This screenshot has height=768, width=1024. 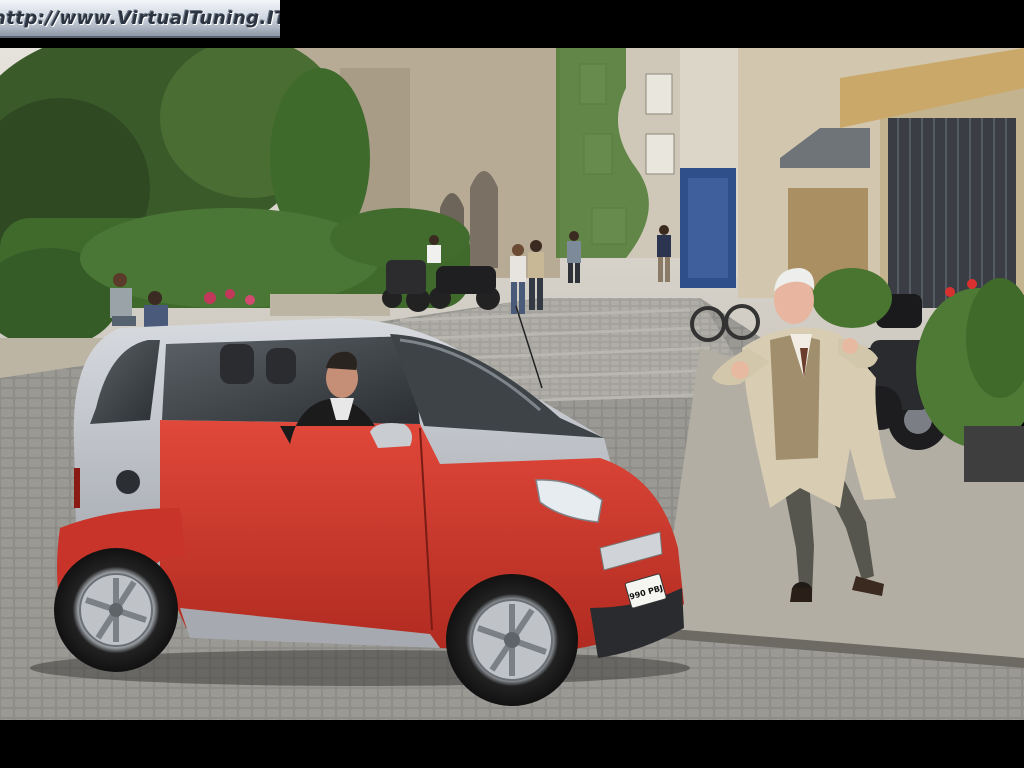 What do you see at coordinates (512, 640) in the screenshot?
I see `car-front-wheel` at bounding box center [512, 640].